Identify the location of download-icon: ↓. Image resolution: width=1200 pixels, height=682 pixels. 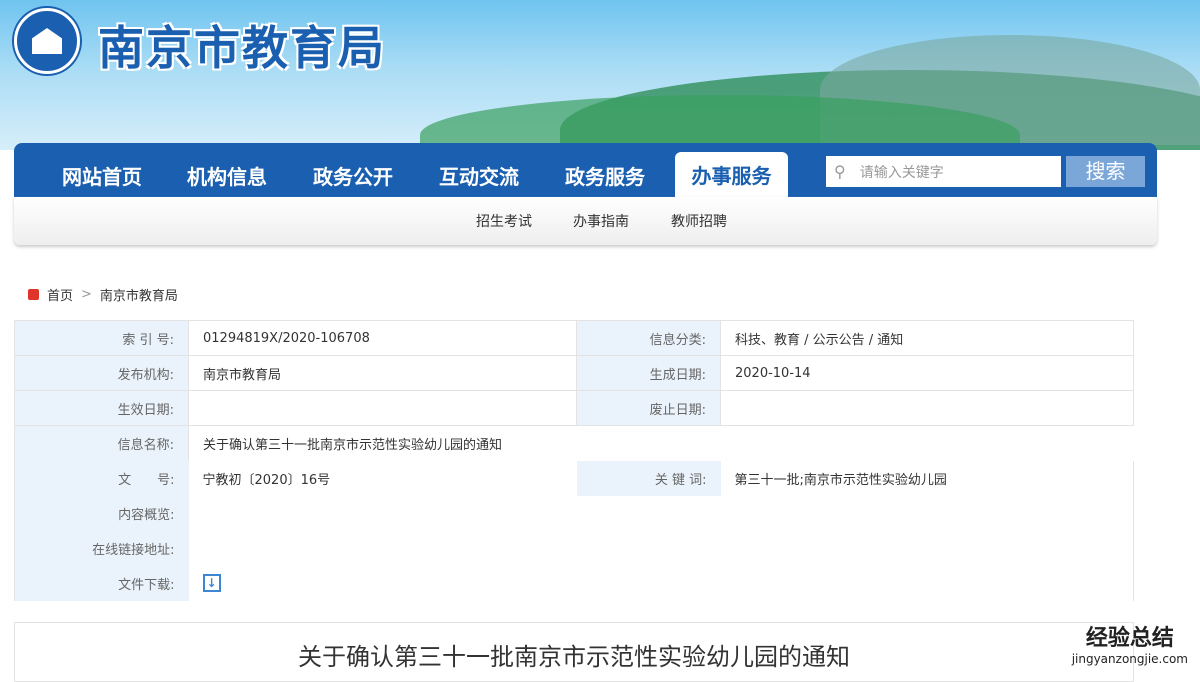
(211, 583).